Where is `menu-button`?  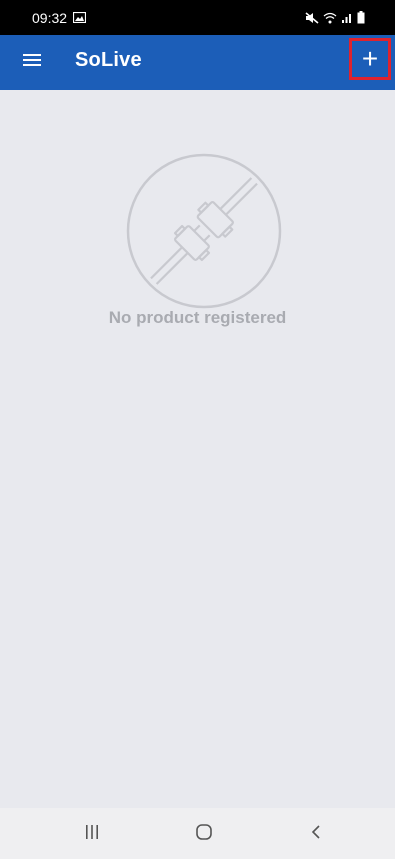 menu-button is located at coordinates (32, 62).